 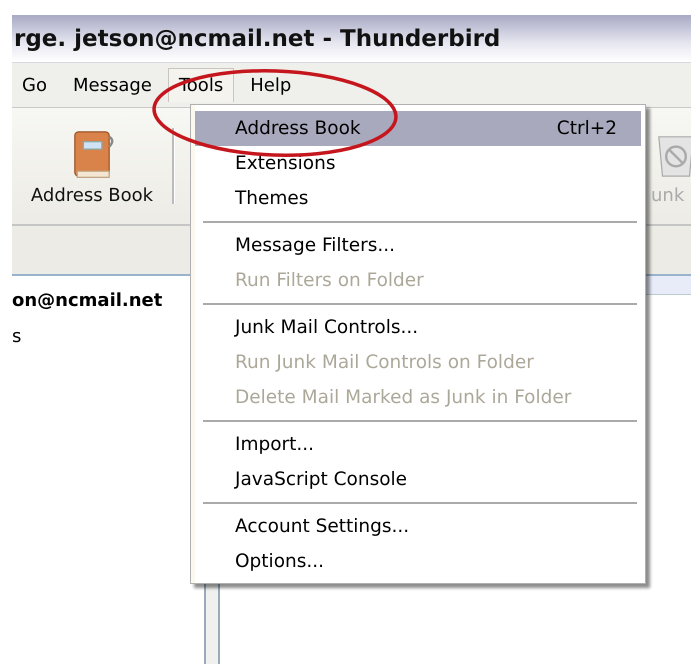 What do you see at coordinates (418, 163) in the screenshot?
I see `menu-item: Extensions` at bounding box center [418, 163].